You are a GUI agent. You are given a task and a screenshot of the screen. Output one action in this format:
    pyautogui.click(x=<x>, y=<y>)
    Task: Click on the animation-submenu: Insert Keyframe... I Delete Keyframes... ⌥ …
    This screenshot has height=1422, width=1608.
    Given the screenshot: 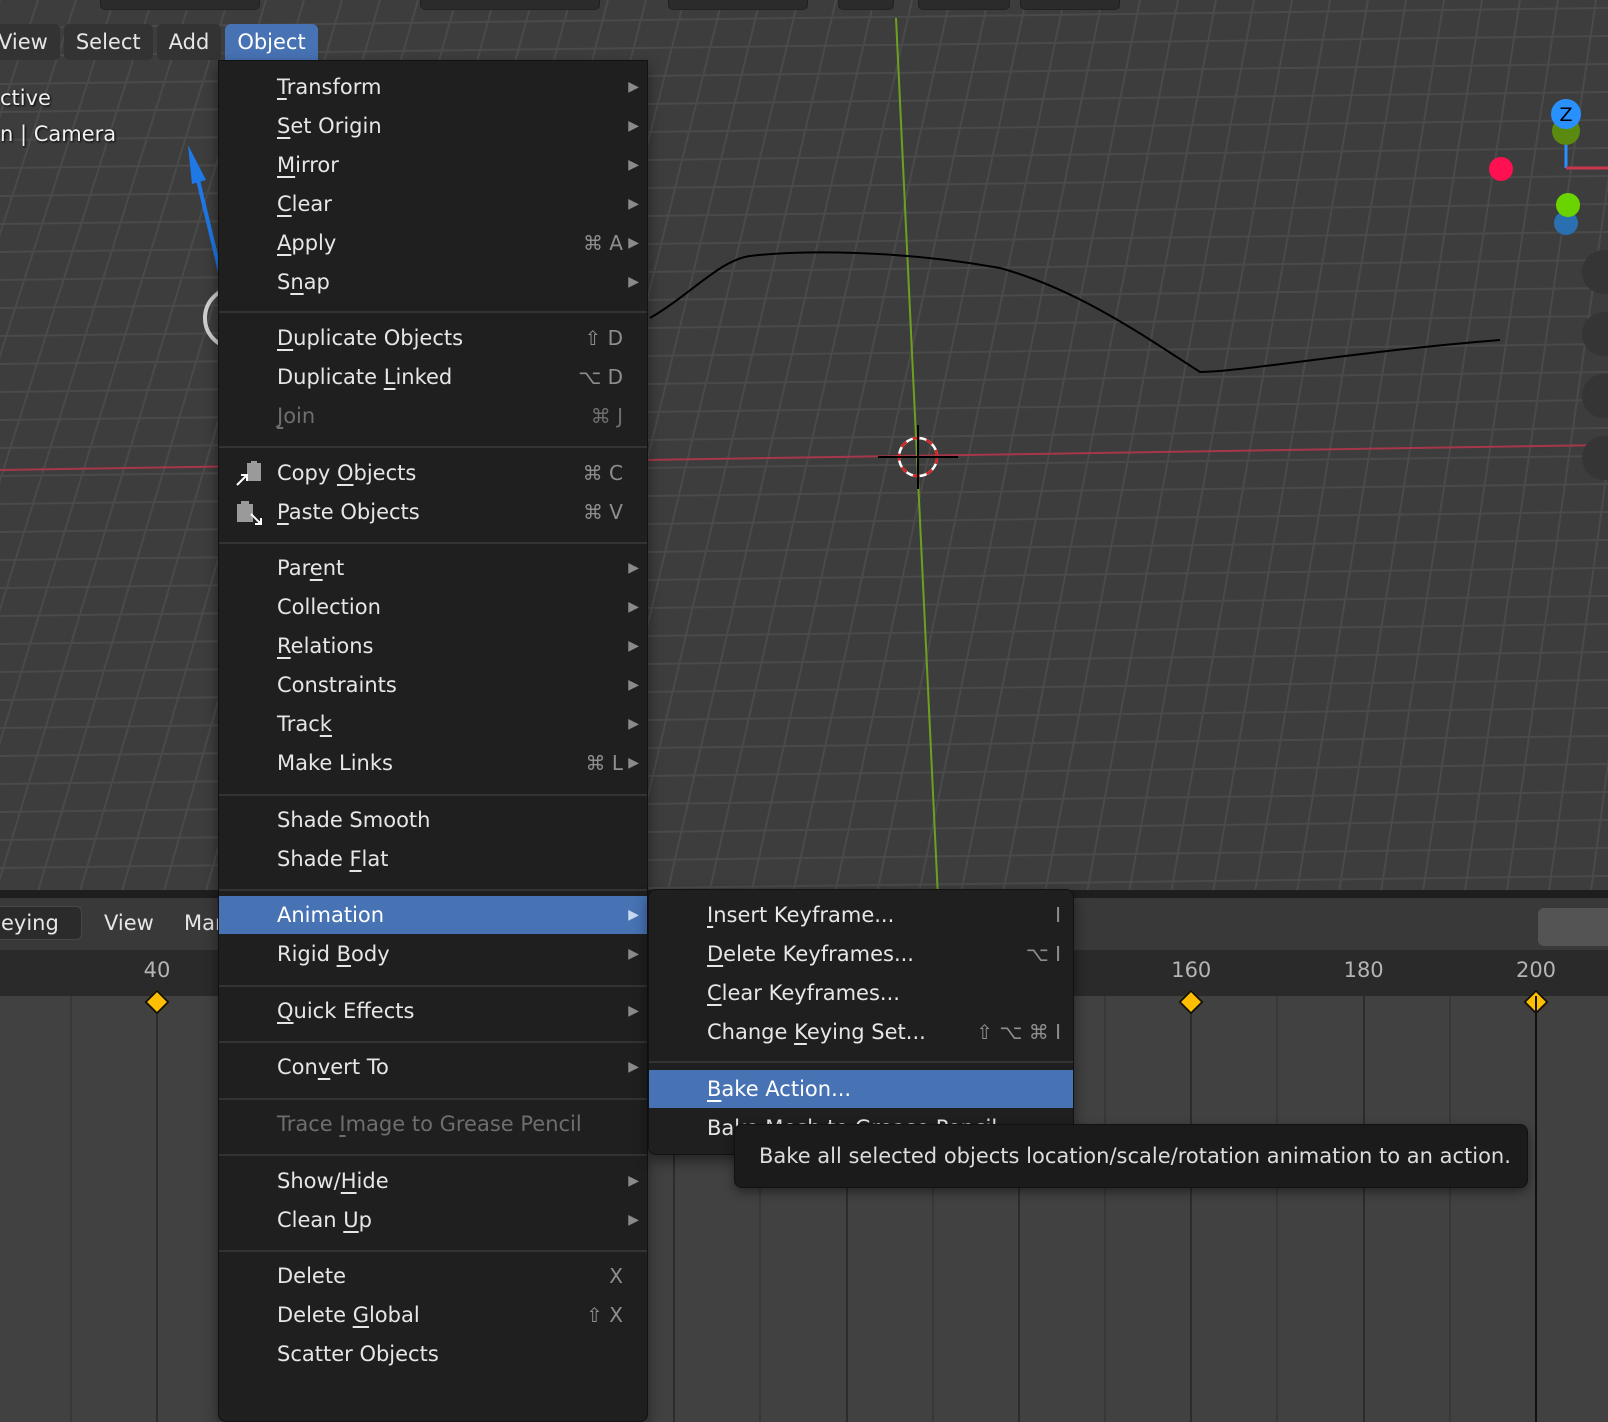 What is the action you would take?
    pyautogui.click(x=861, y=1022)
    